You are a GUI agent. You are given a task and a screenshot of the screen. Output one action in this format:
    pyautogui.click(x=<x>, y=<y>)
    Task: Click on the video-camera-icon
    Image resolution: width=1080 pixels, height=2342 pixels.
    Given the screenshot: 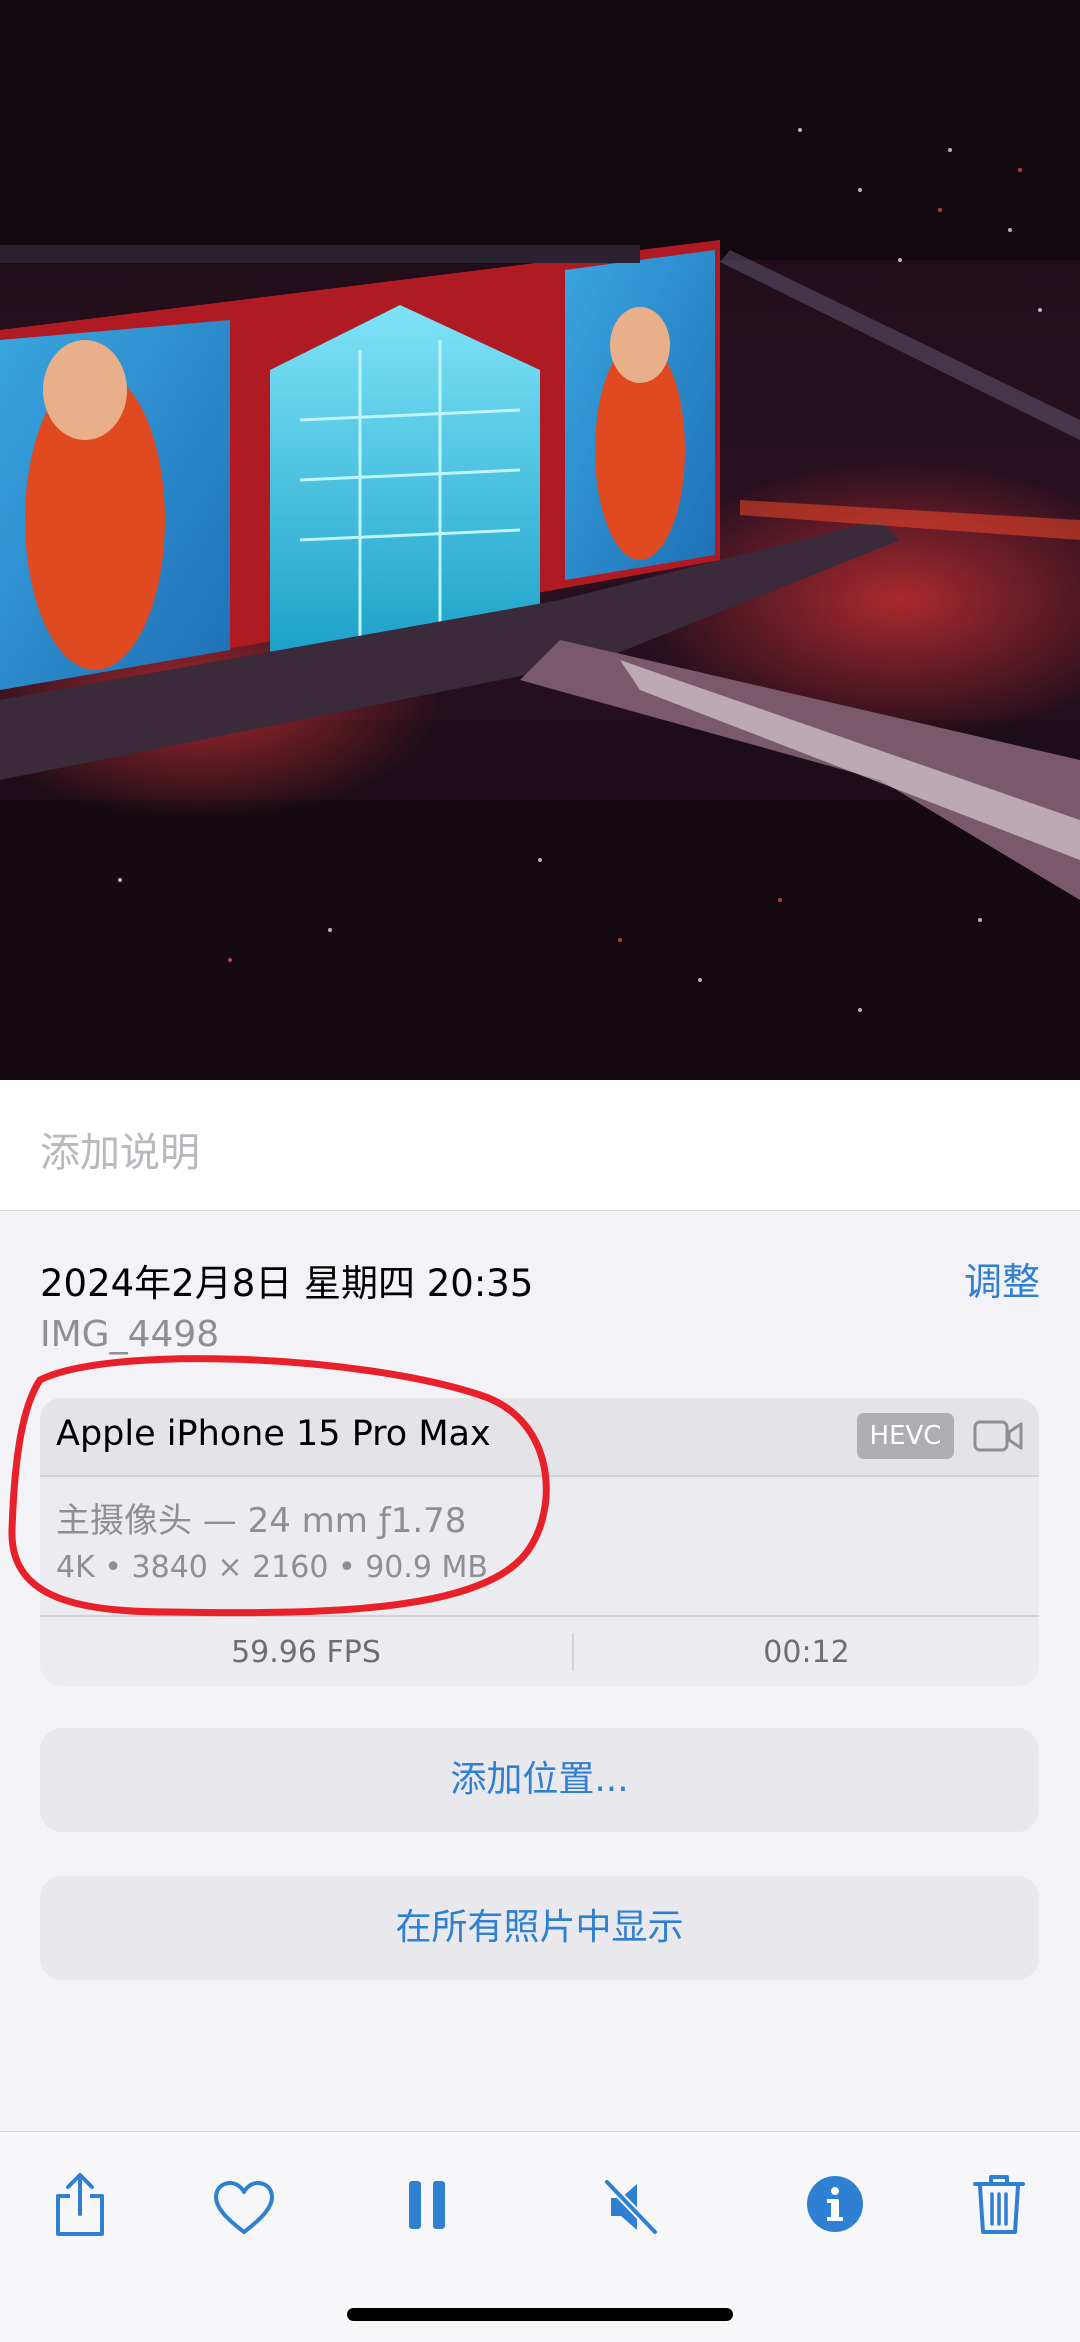 What is the action you would take?
    pyautogui.click(x=998, y=1436)
    